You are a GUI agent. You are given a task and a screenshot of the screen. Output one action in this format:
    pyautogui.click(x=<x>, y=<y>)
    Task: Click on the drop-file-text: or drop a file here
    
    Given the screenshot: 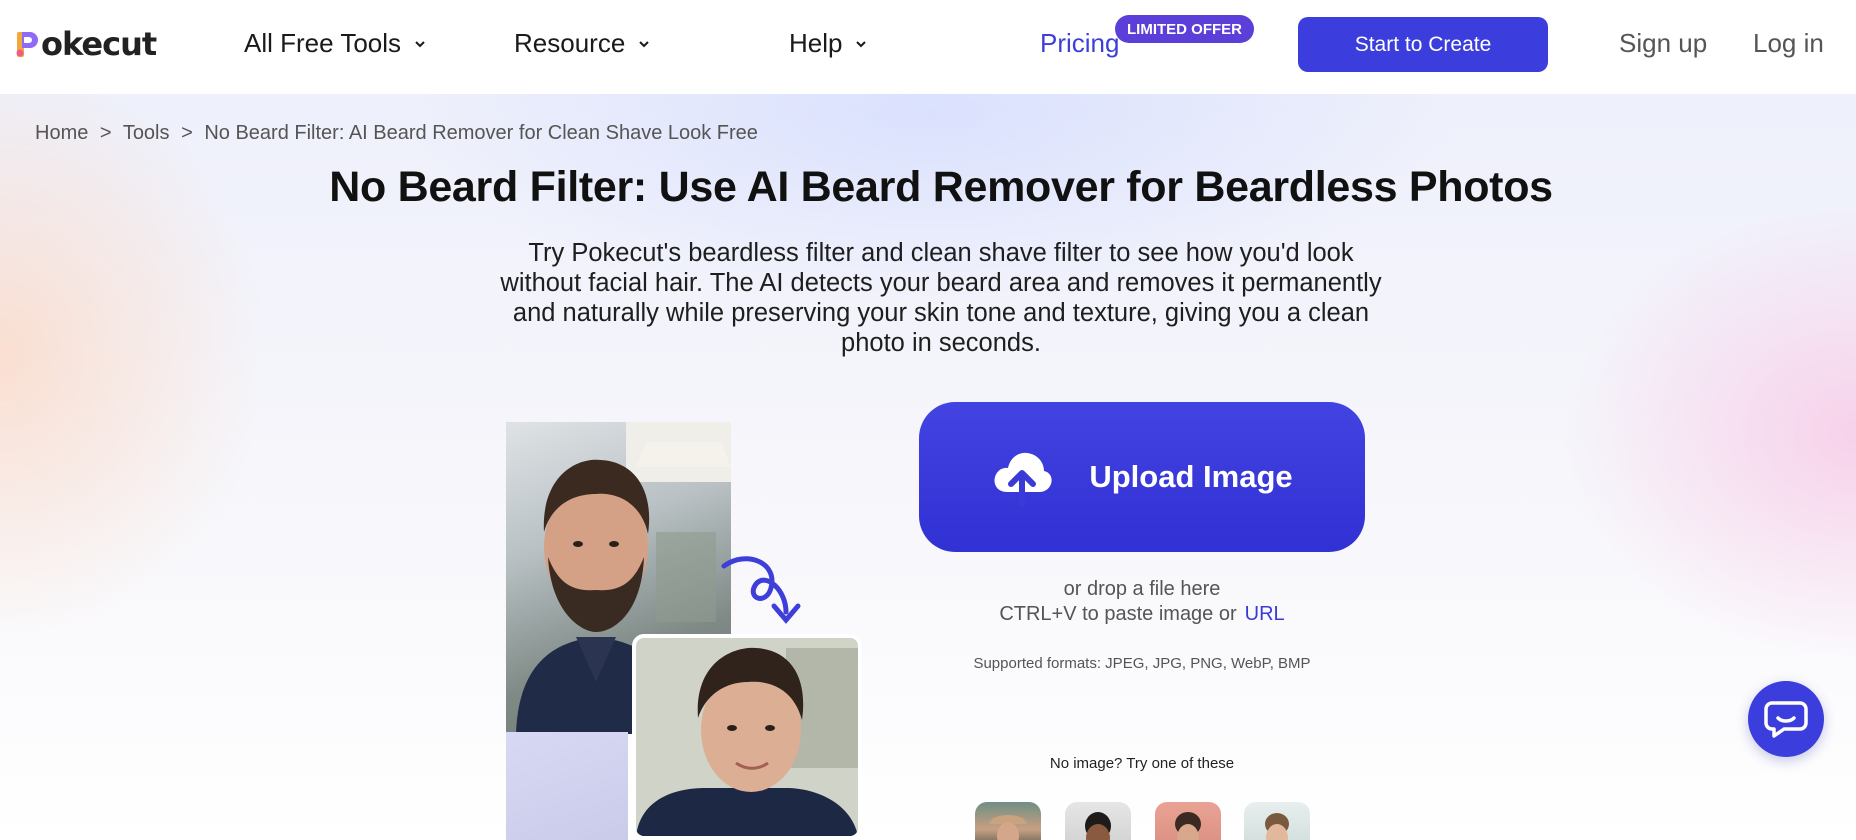 What is the action you would take?
    pyautogui.click(x=1142, y=589)
    